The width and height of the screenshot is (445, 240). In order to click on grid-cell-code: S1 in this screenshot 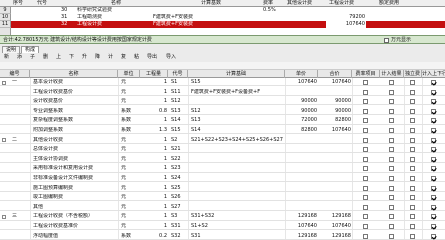, I will do `click(179, 82)`.